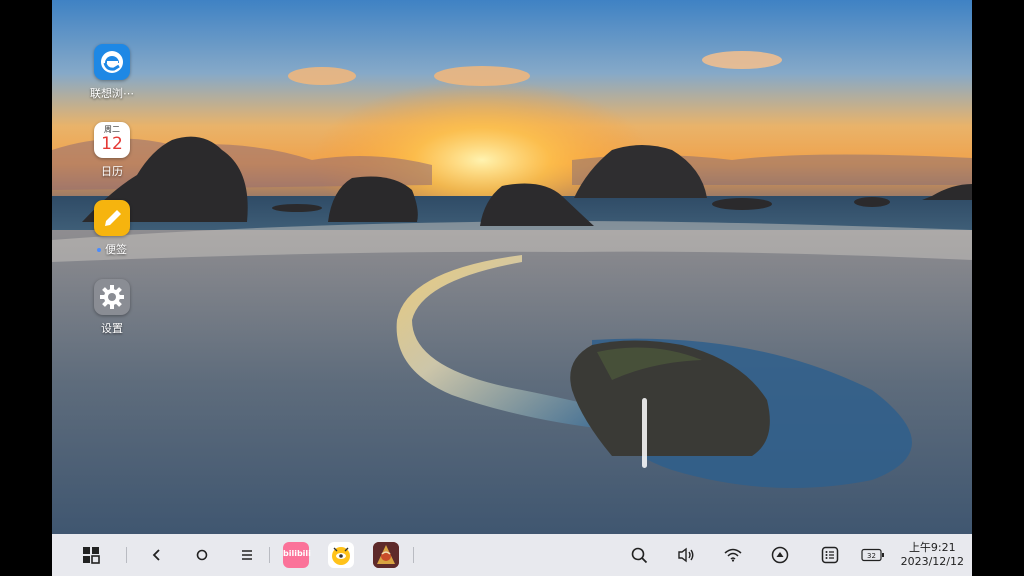  Describe the element at coordinates (112, 218) in the screenshot. I see `notes-icon` at that location.